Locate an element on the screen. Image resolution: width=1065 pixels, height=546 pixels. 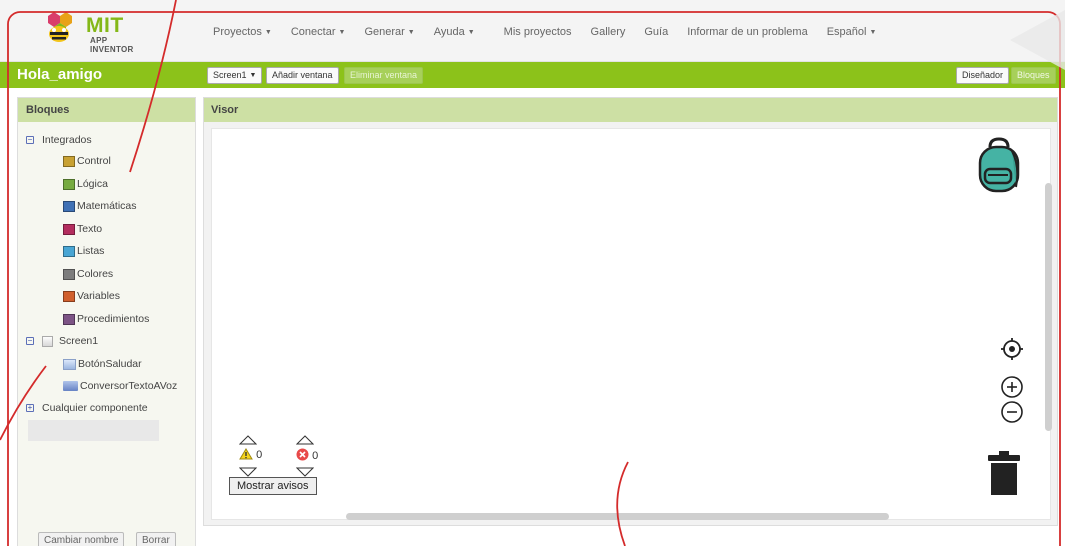
screen-select: Screen1 ▼ is located at coordinates (235, 75).